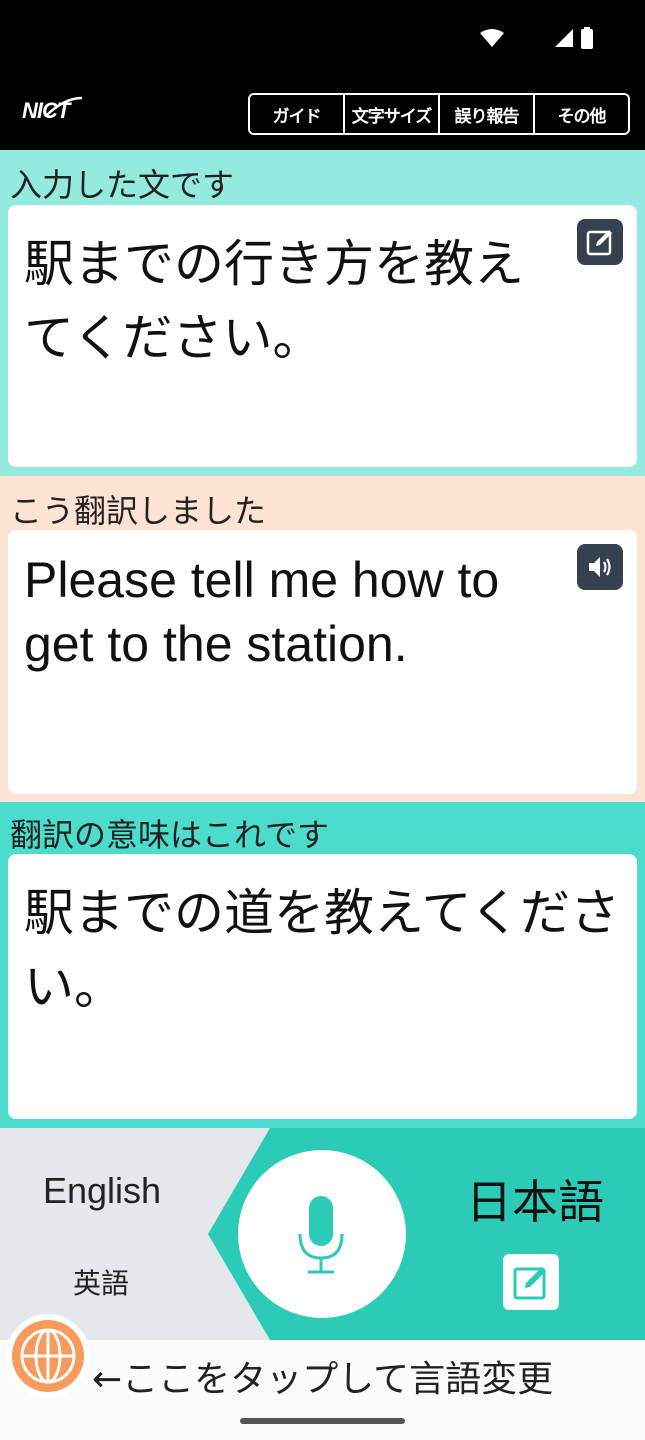 The height and width of the screenshot is (1440, 645). Describe the element at coordinates (138, 511) in the screenshot. I see `translation-label: こう翻訳しました` at that location.